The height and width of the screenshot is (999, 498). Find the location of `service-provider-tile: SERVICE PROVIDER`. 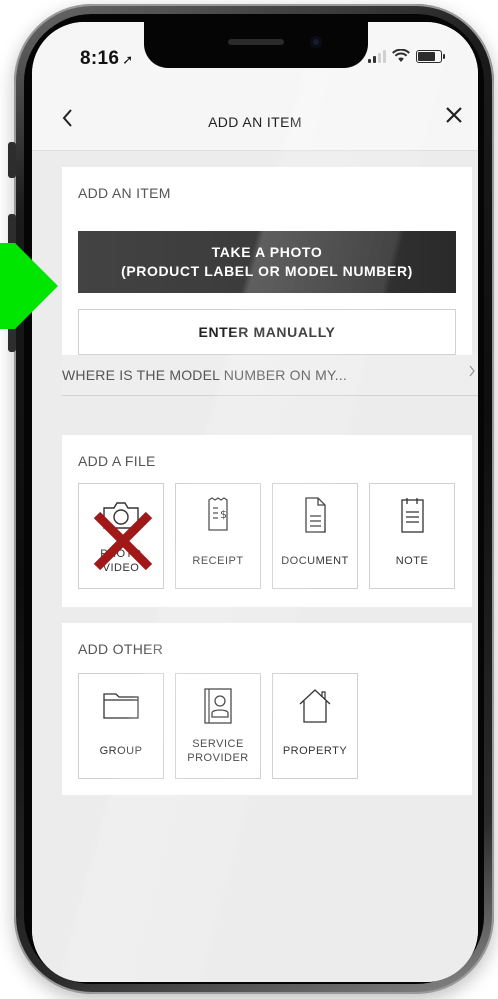

service-provider-tile: SERVICE PROVIDER is located at coordinates (218, 726).